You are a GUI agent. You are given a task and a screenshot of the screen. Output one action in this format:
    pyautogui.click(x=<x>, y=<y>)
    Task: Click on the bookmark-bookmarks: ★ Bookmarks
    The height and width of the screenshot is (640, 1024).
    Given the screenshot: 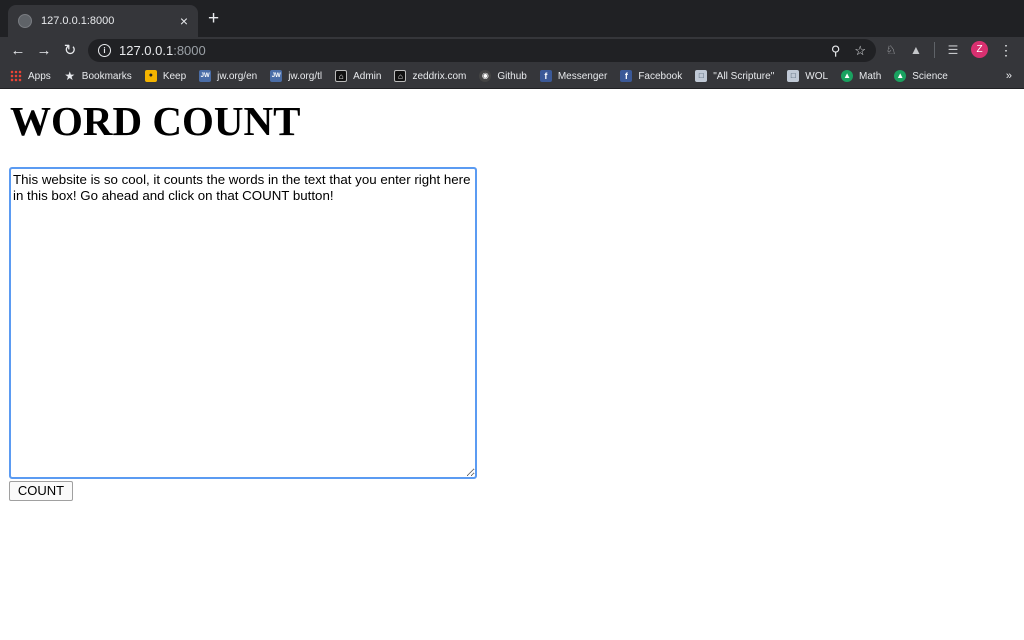 What is the action you would take?
    pyautogui.click(x=98, y=76)
    